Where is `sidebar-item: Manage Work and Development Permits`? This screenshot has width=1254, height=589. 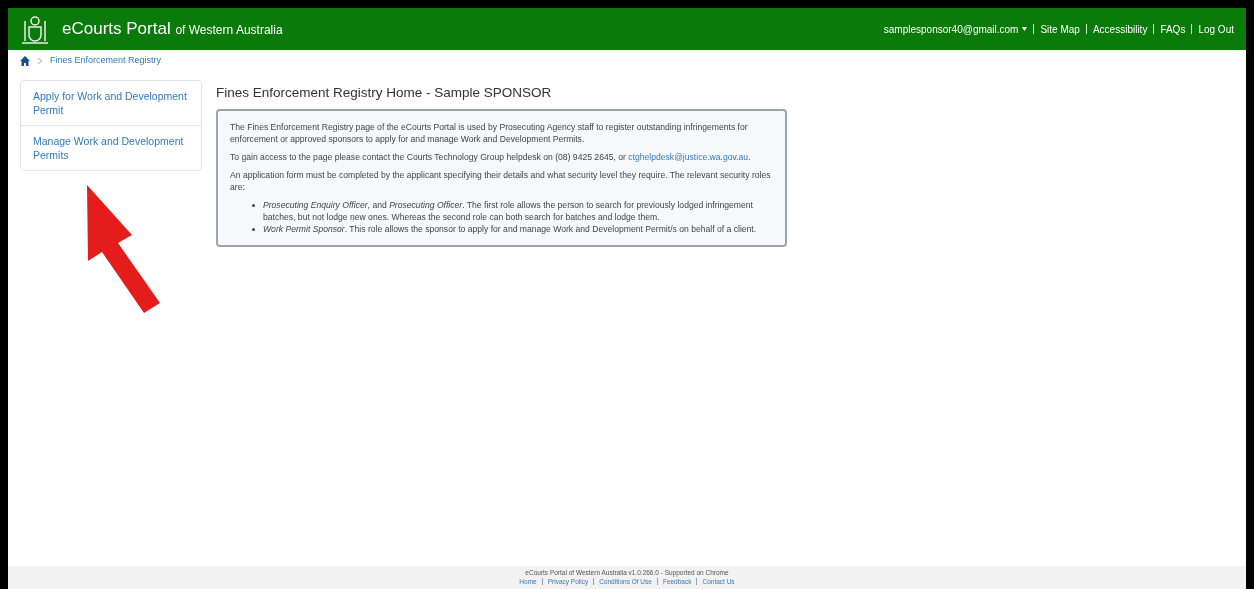 sidebar-item: Manage Work and Development Permits is located at coordinates (111, 148).